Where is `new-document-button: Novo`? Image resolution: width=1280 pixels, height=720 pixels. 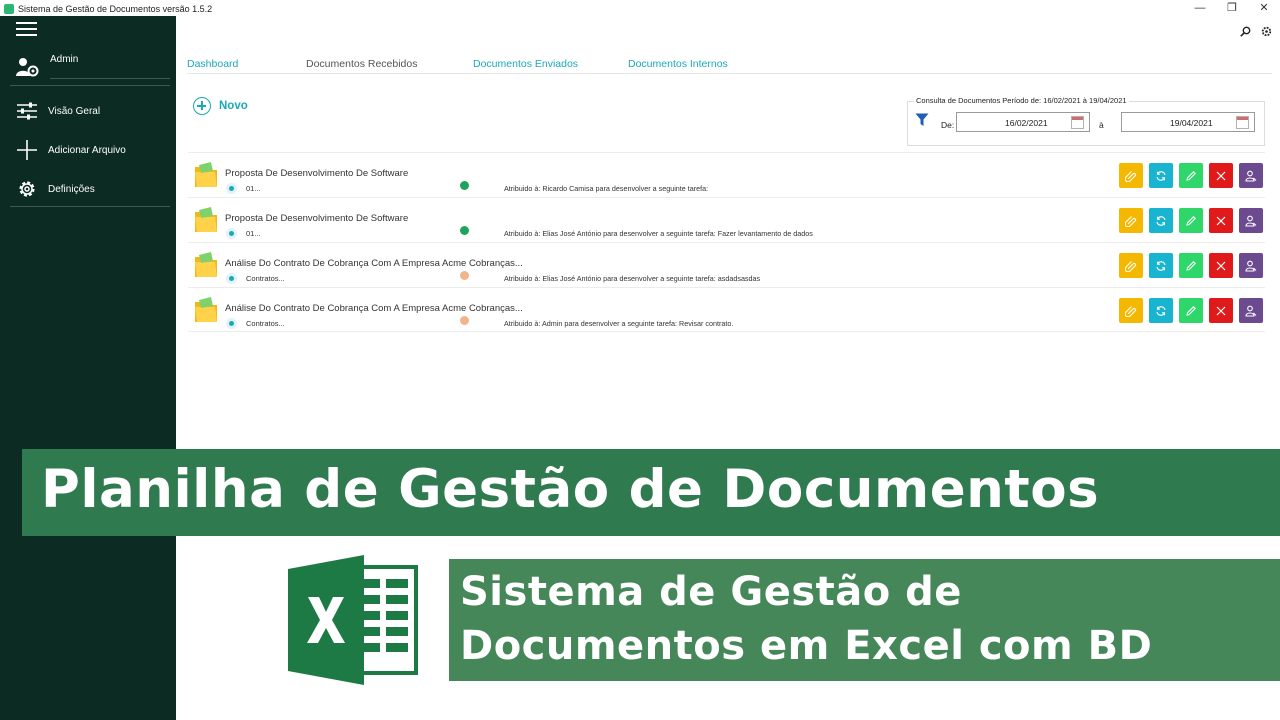
new-document-button: Novo is located at coordinates (220, 106).